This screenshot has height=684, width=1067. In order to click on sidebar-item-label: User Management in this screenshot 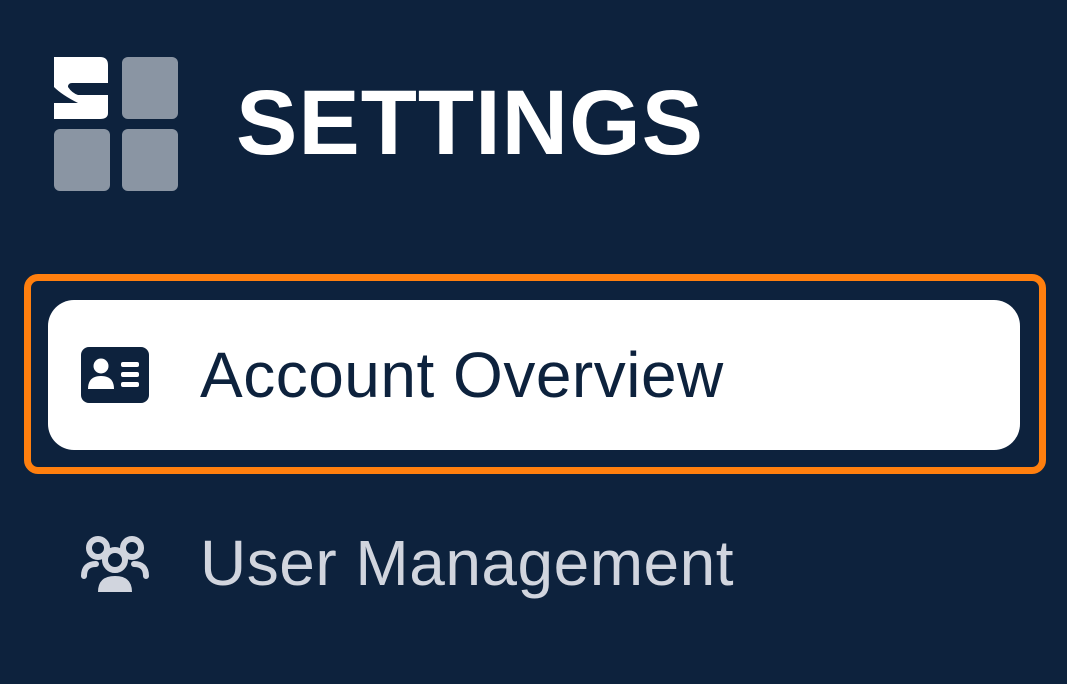, I will do `click(467, 563)`.